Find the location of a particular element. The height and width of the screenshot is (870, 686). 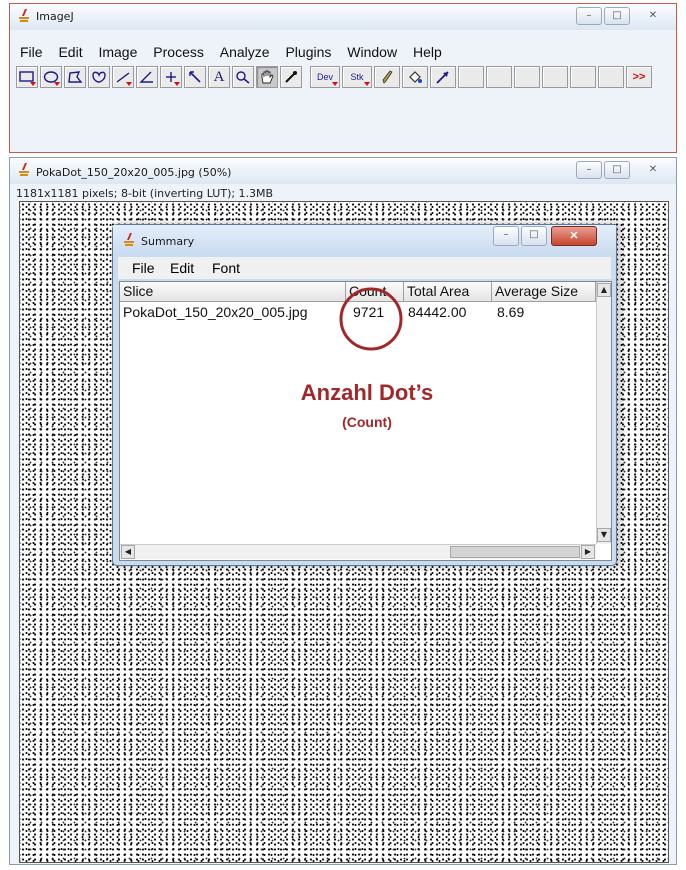

dev-menu-tool: Dev is located at coordinates (325, 77).